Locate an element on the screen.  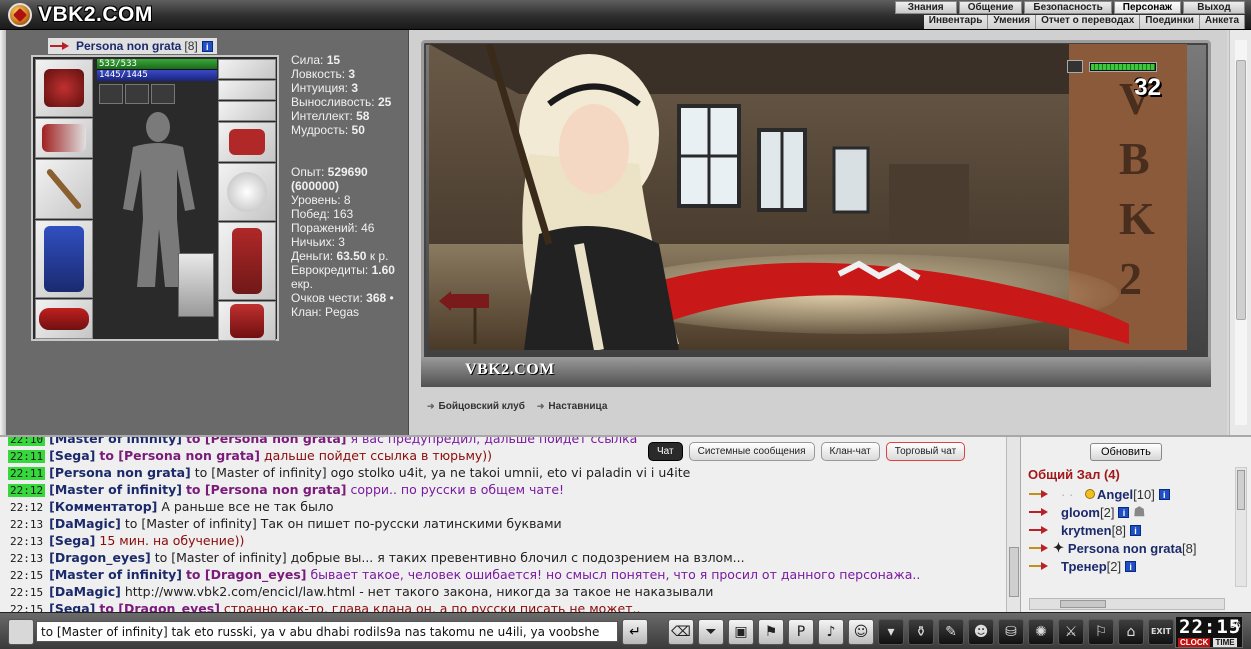
weapon-slot is located at coordinates (64, 189).